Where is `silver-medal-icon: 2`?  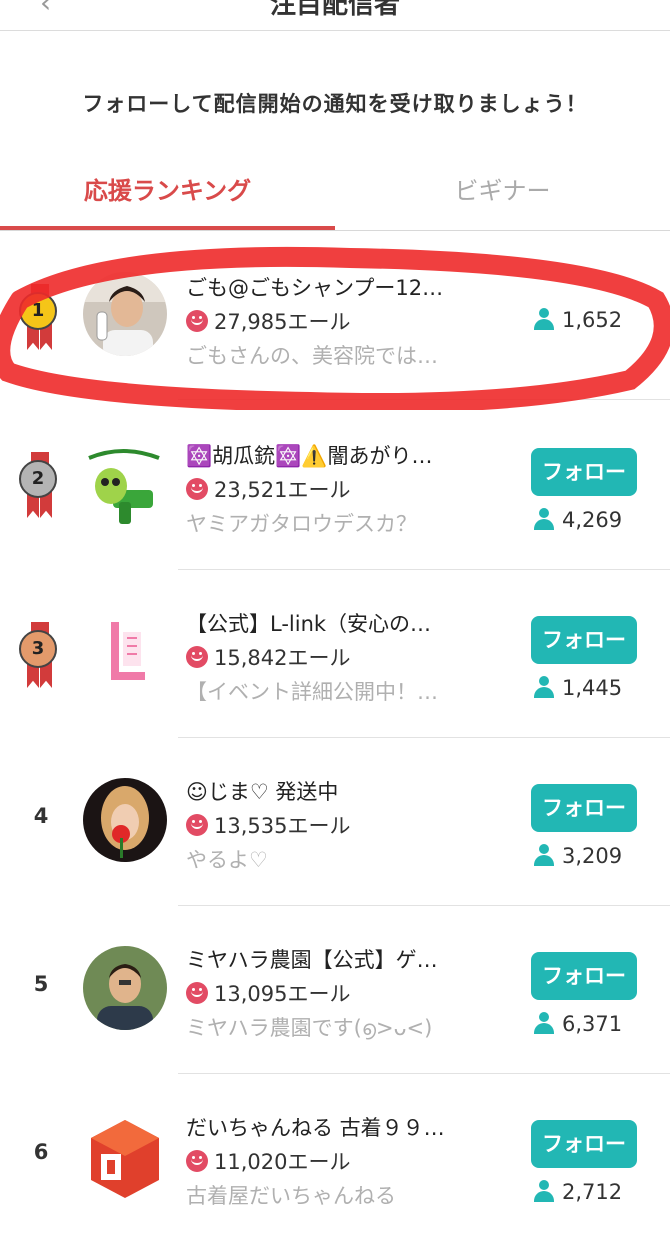 silver-medal-icon: 2 is located at coordinates (40, 487).